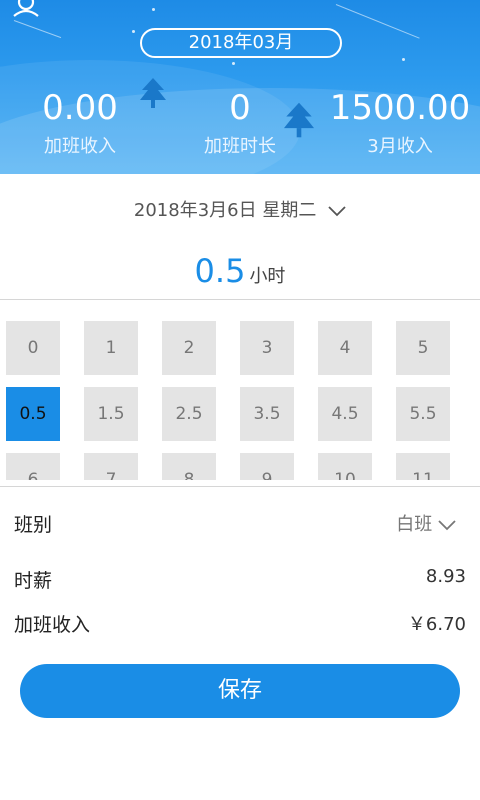 This screenshot has height=800, width=480. I want to click on stat-value: 0.00, so click(80, 108).